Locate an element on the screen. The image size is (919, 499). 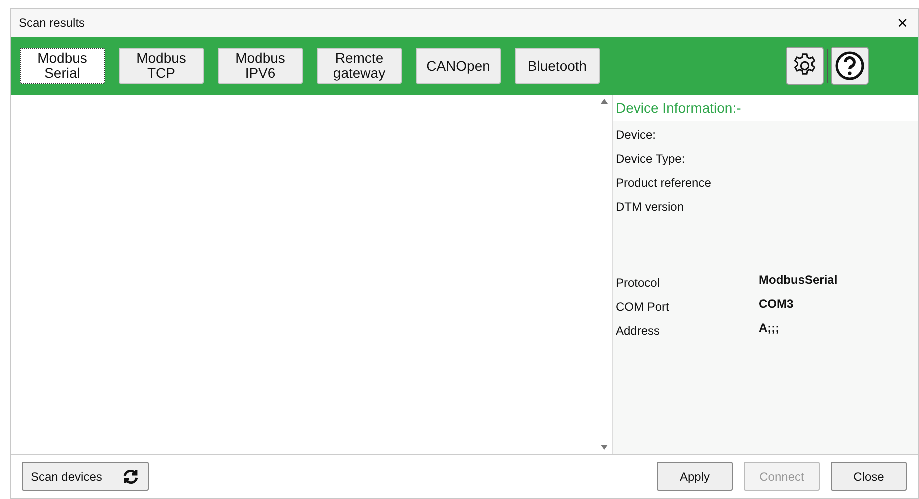
dialog-button: Apply is located at coordinates (695, 476).